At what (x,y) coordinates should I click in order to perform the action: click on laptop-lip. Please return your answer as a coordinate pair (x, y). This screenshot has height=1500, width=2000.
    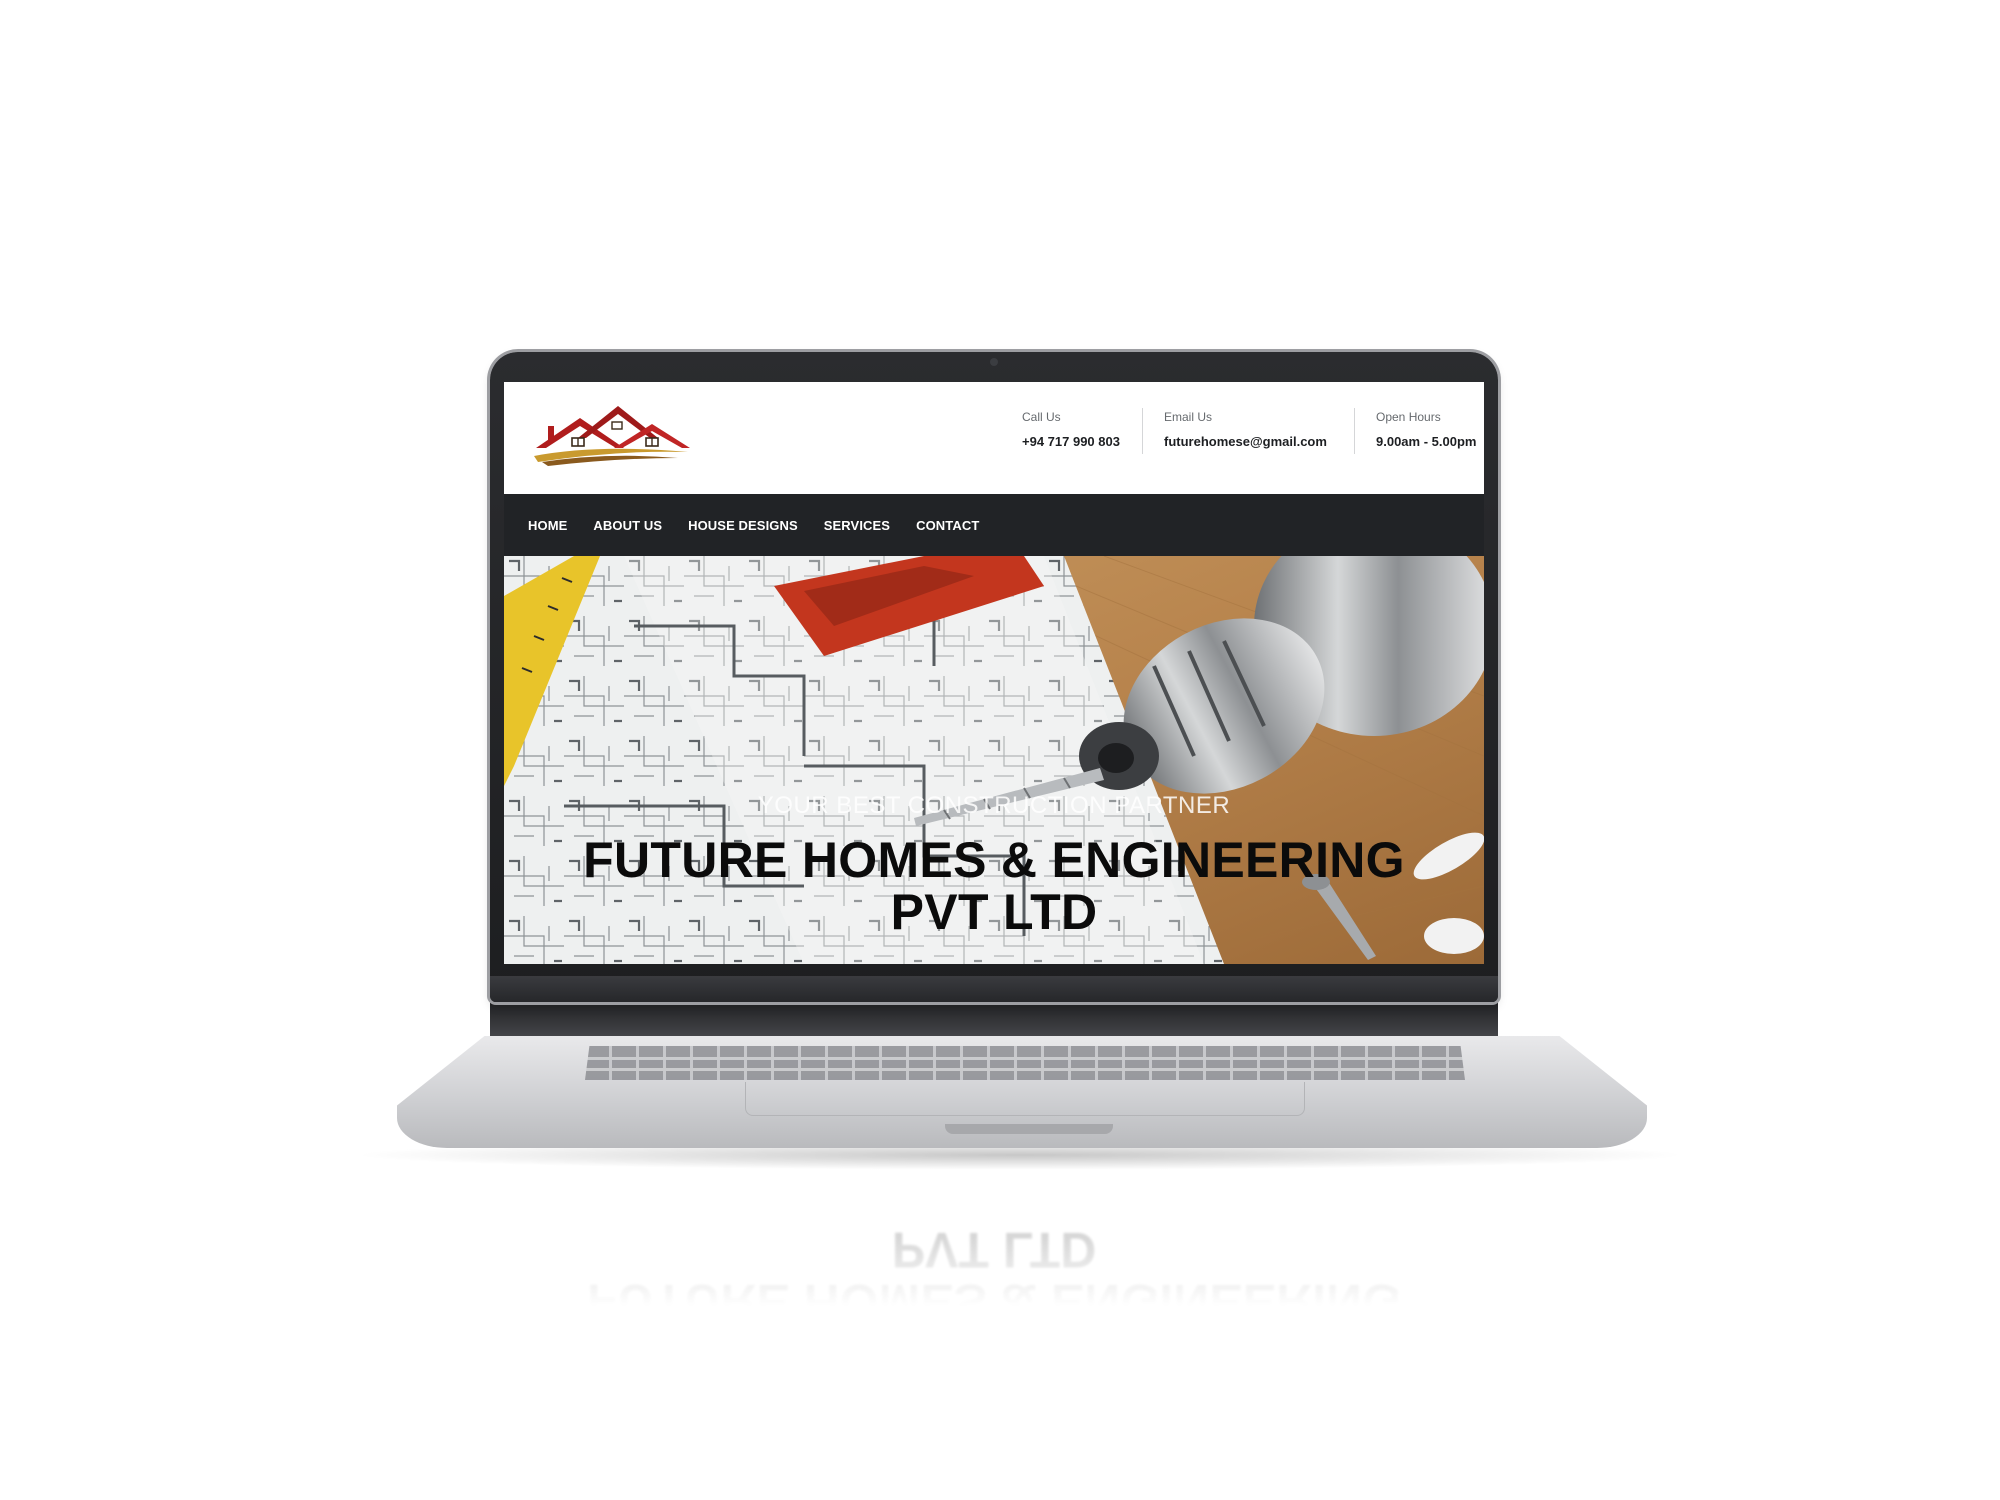
    Looking at the image, I should click on (1029, 1129).